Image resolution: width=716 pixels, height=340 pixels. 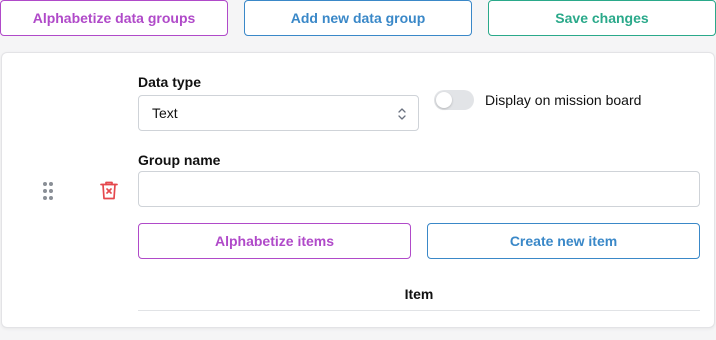 What do you see at coordinates (170, 82) in the screenshot?
I see `data-type-label: Data type` at bounding box center [170, 82].